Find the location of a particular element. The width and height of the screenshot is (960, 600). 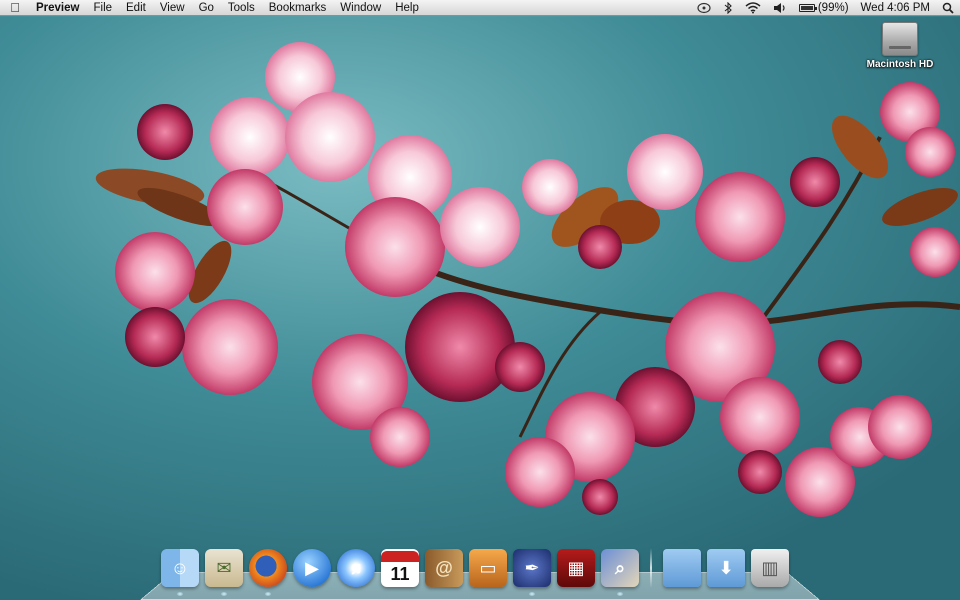

dvd-icon: ▦ is located at coordinates (576, 568).